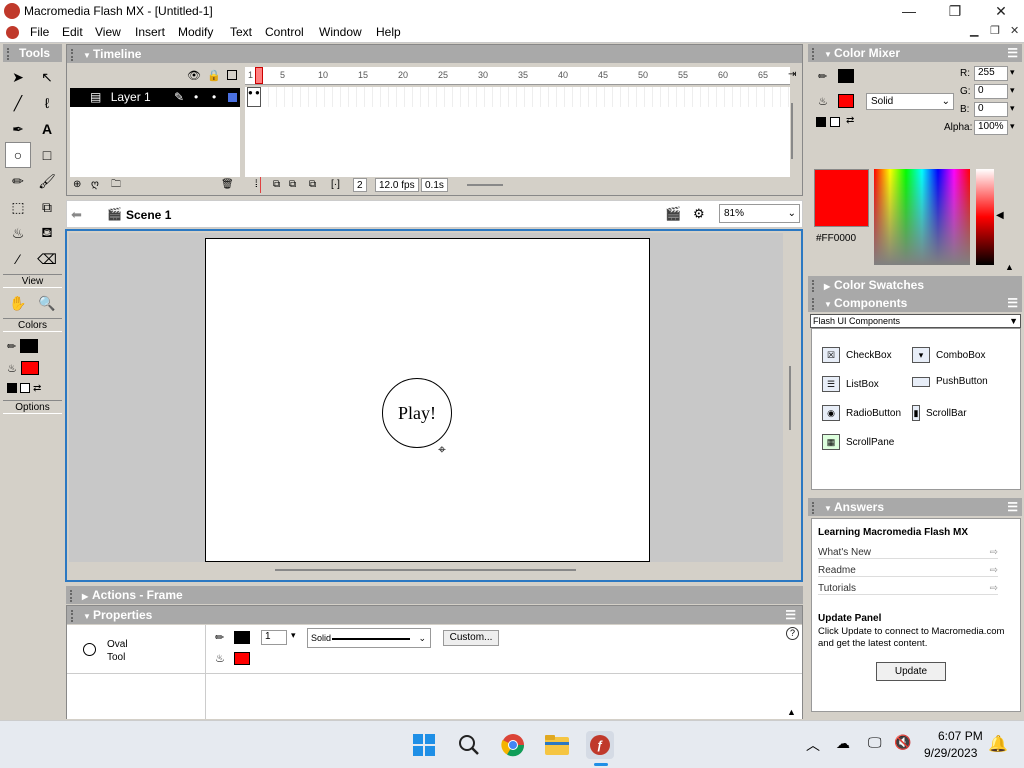 This screenshot has height=768, width=1024. What do you see at coordinates (915, 53) in the screenshot?
I see `color-mixer-header: ▼ Color Mixer ☰` at bounding box center [915, 53].